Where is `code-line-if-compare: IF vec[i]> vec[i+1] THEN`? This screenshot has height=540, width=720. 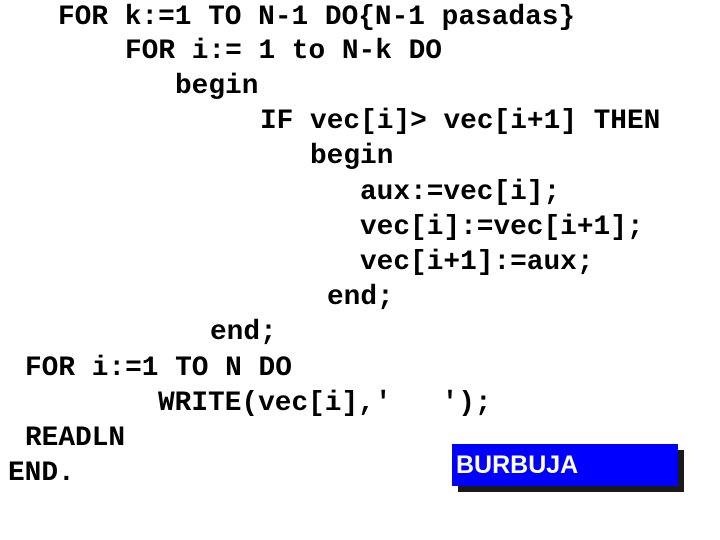
code-line-if-compare: IF vec[i]> vec[i+1] THEN is located at coordinates (460, 121).